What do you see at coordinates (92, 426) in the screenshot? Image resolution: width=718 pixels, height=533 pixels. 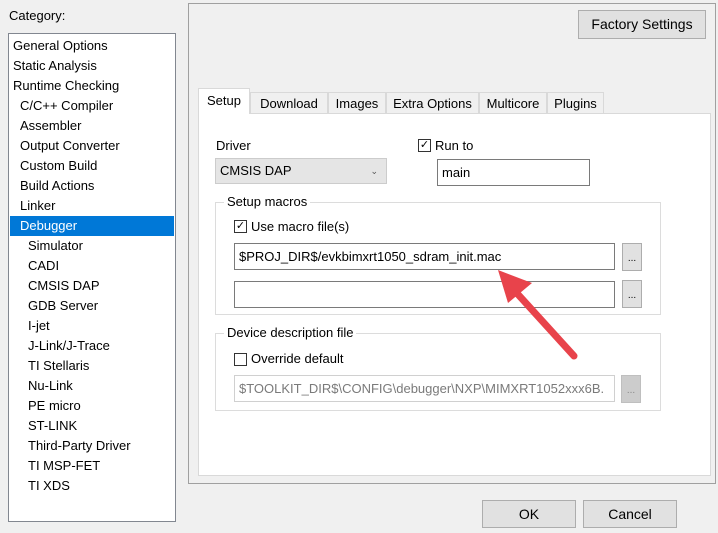 I see `category-item: ST-LINK` at bounding box center [92, 426].